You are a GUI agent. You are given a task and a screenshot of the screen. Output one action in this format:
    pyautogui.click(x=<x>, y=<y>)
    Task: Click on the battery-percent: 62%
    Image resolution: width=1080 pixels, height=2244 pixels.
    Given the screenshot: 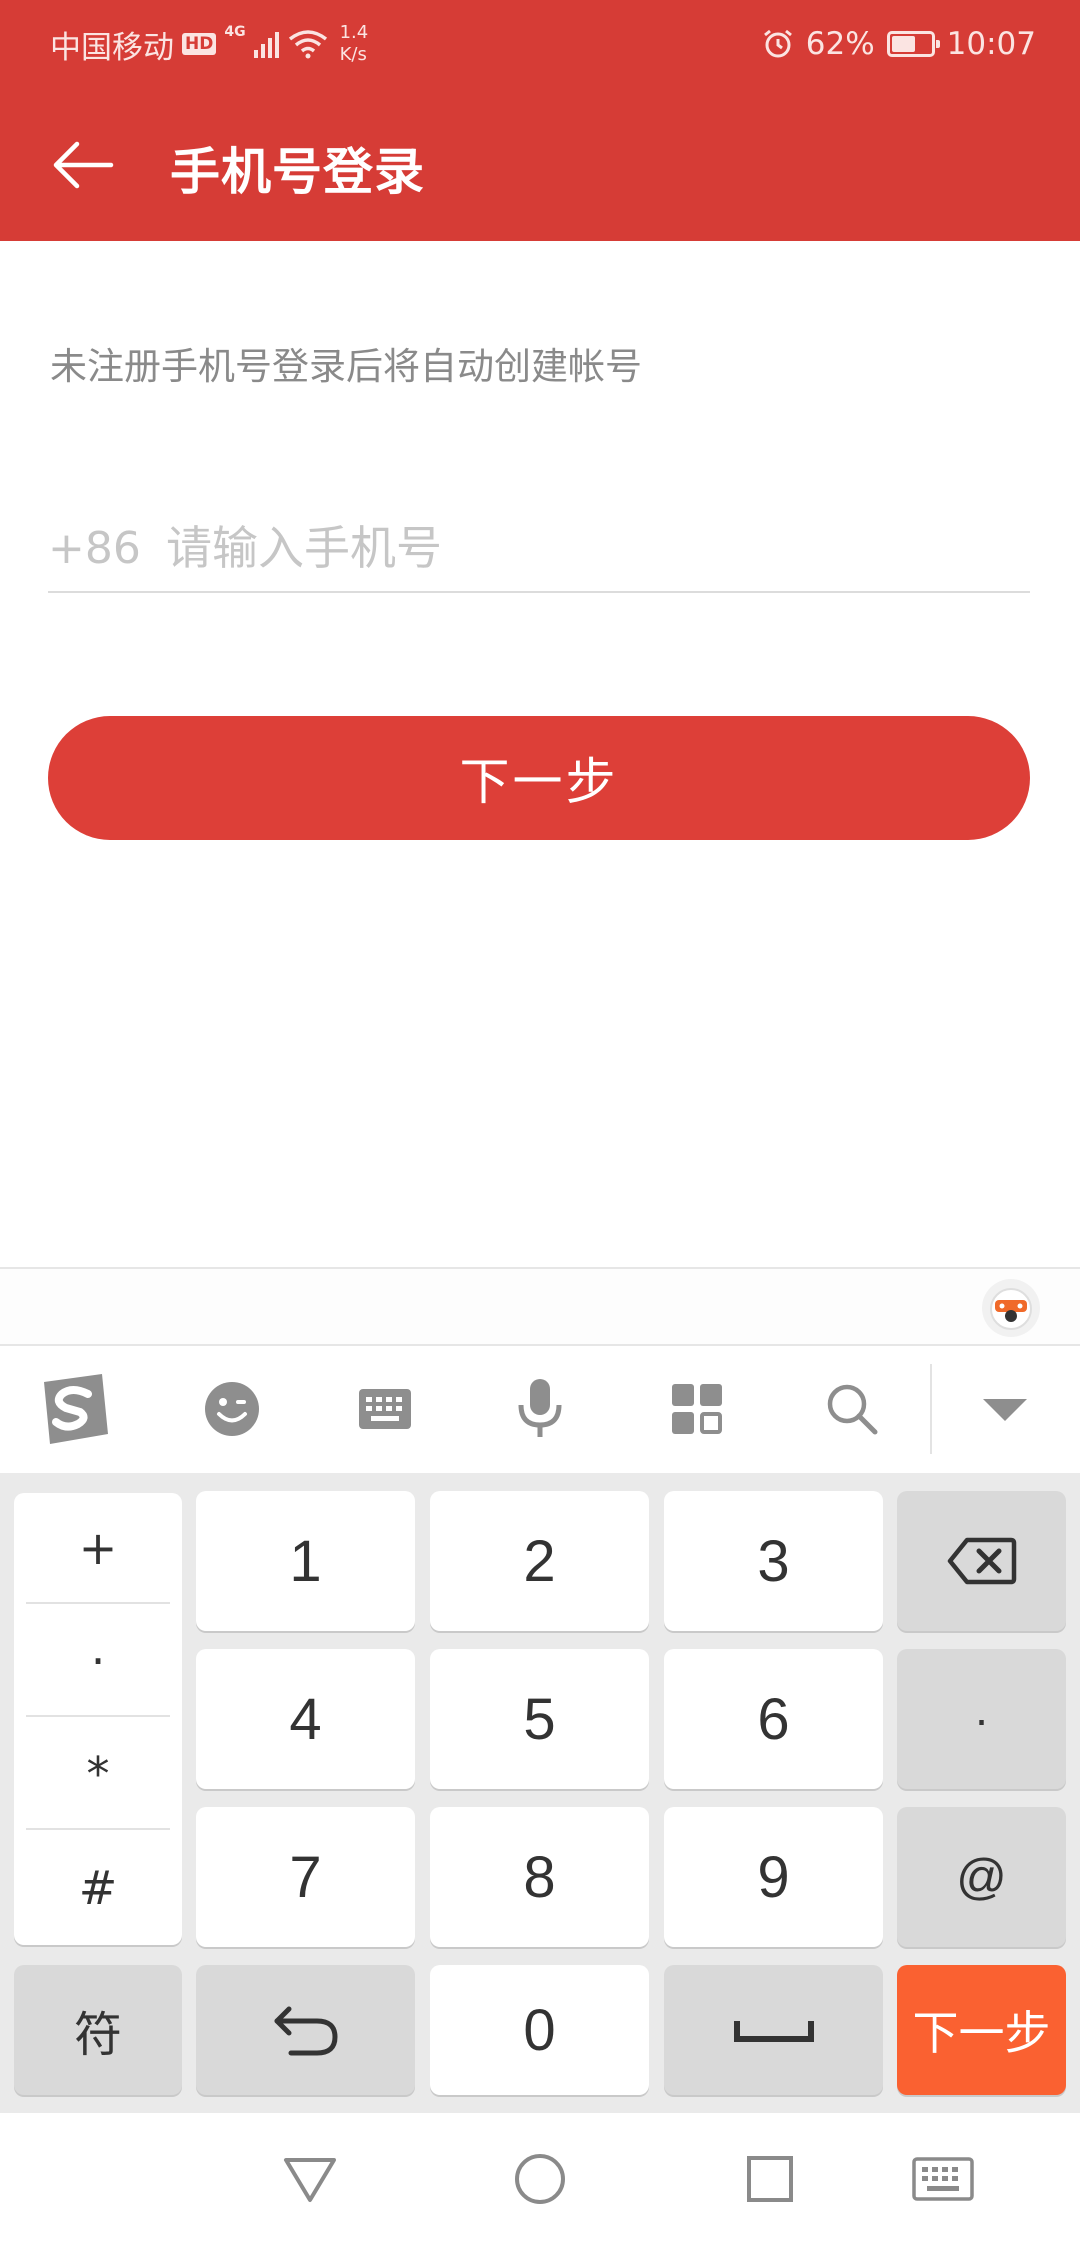 What is the action you would take?
    pyautogui.click(x=840, y=44)
    